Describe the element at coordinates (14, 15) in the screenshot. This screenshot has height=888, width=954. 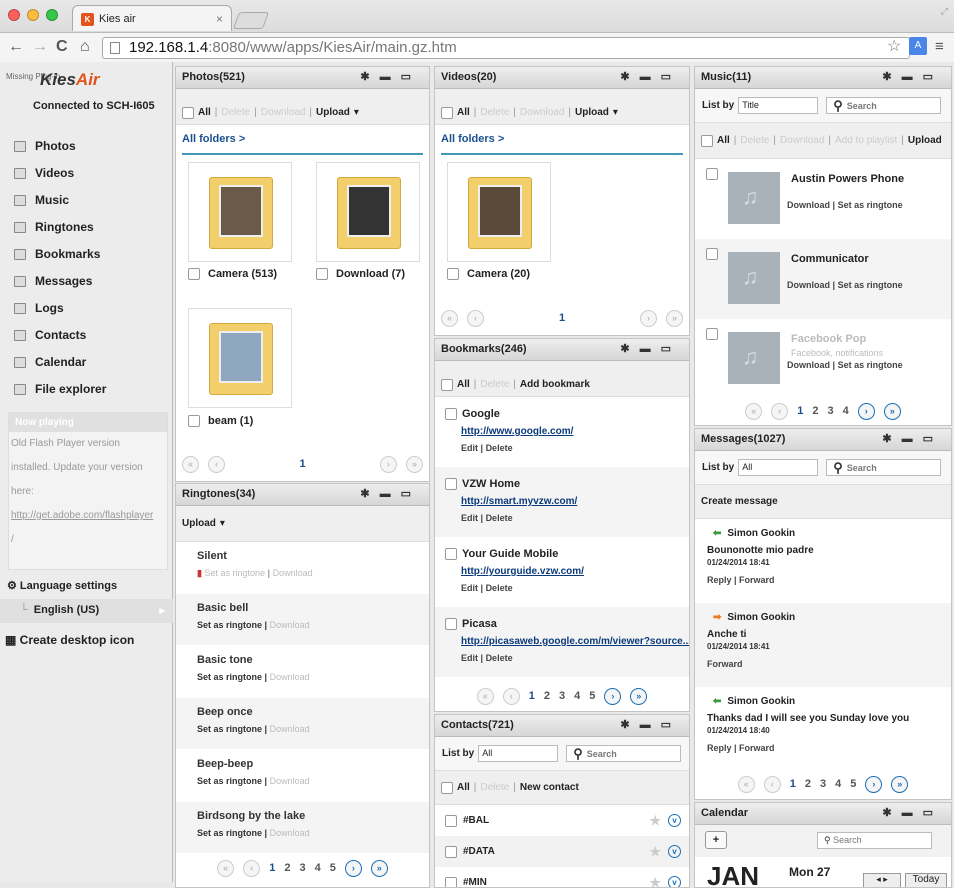
I see `close-window-button` at that location.